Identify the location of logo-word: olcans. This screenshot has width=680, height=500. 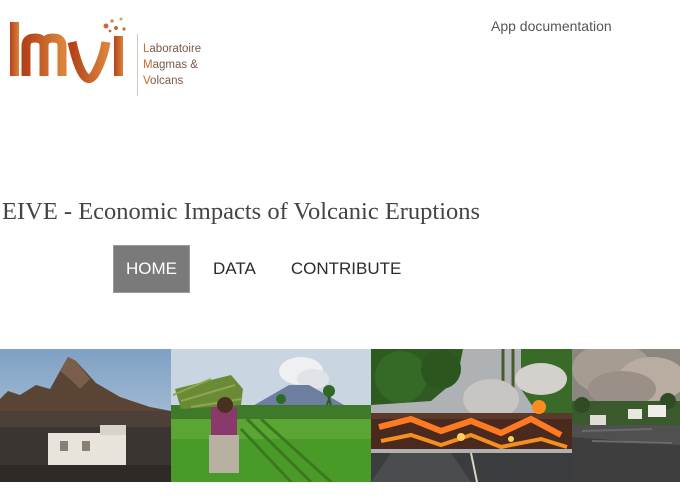
(167, 81).